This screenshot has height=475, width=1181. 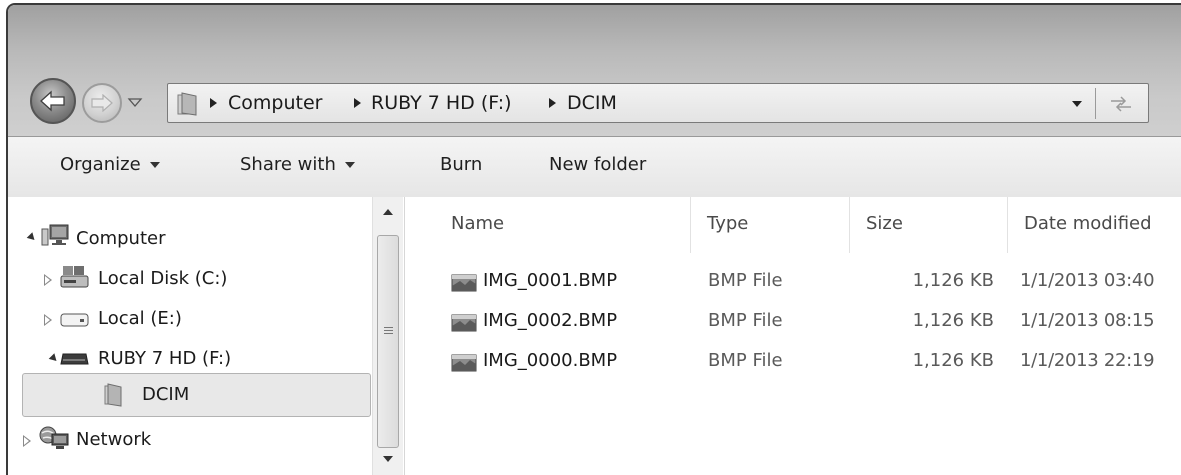 I want to click on nav-scrollbar, so click(x=387, y=336).